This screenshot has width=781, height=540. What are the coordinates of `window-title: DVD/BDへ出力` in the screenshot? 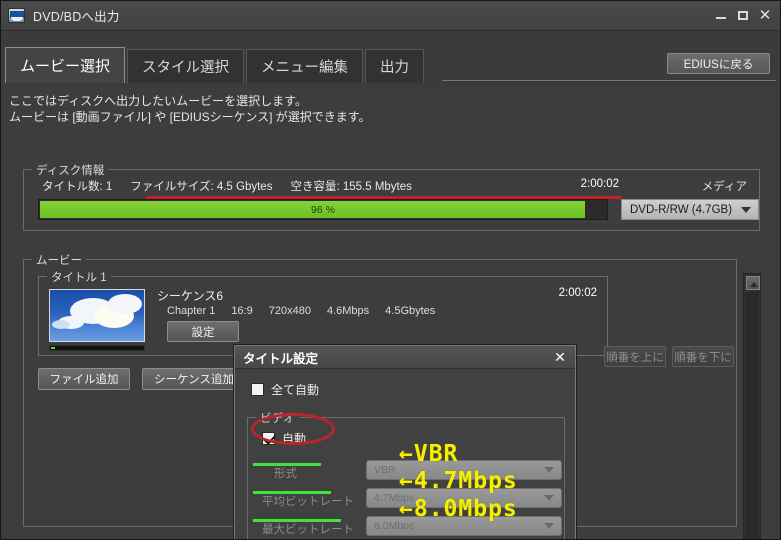 It's located at (76, 17).